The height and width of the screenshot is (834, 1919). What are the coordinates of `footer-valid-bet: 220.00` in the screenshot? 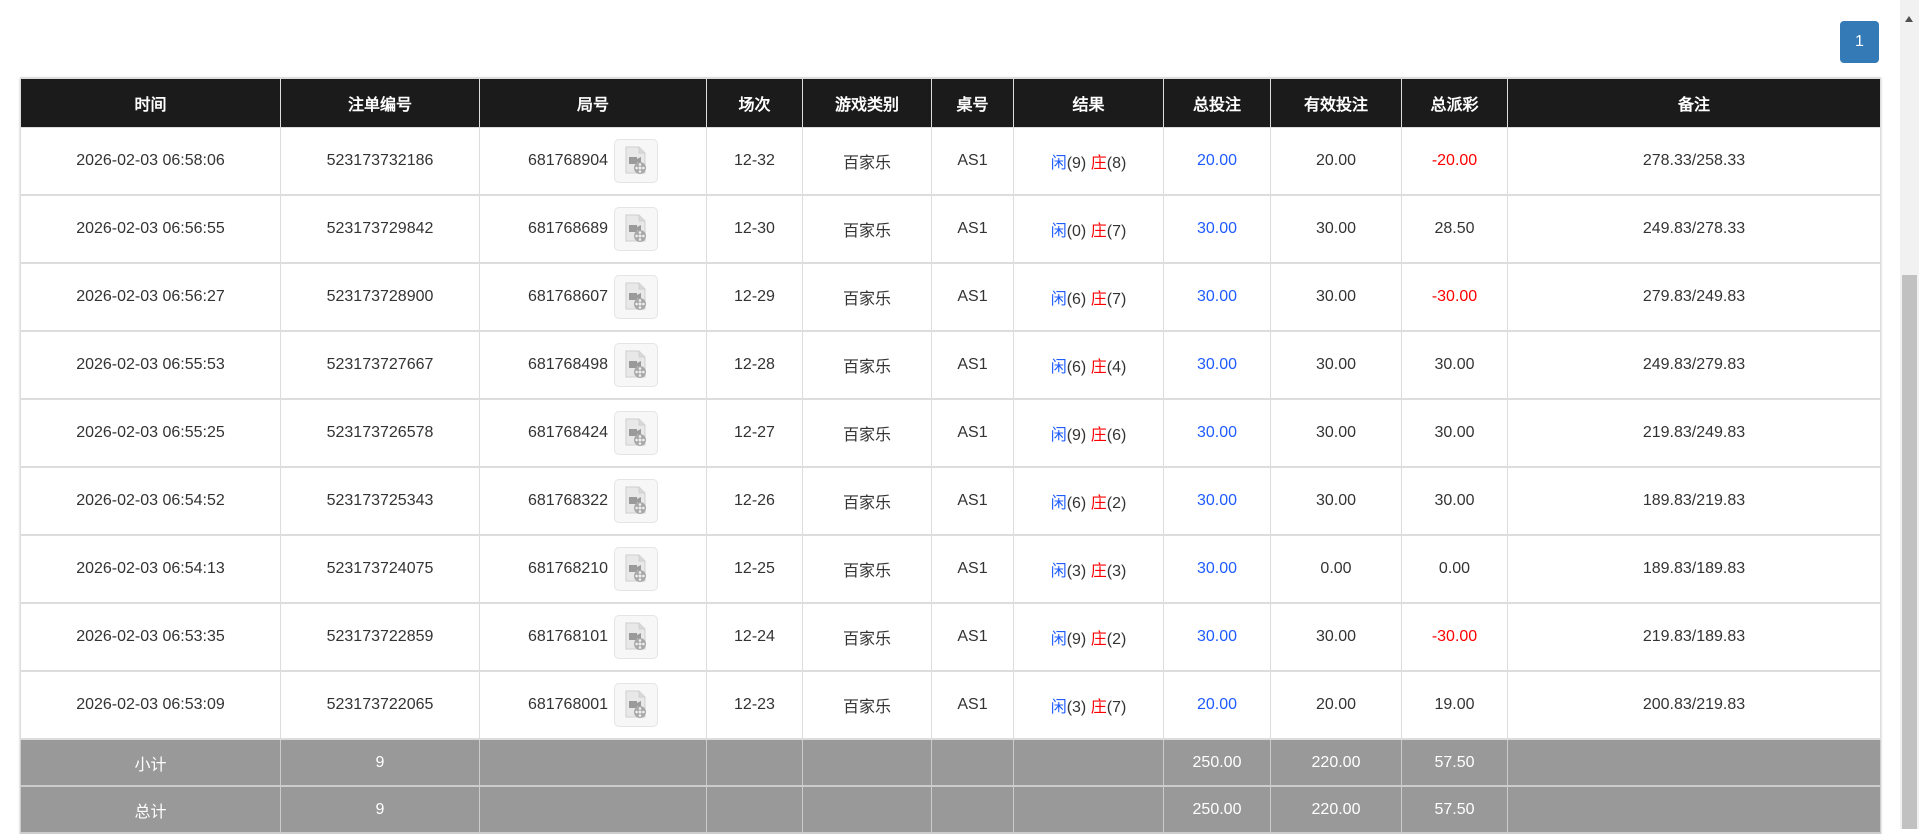 It's located at (1336, 809).